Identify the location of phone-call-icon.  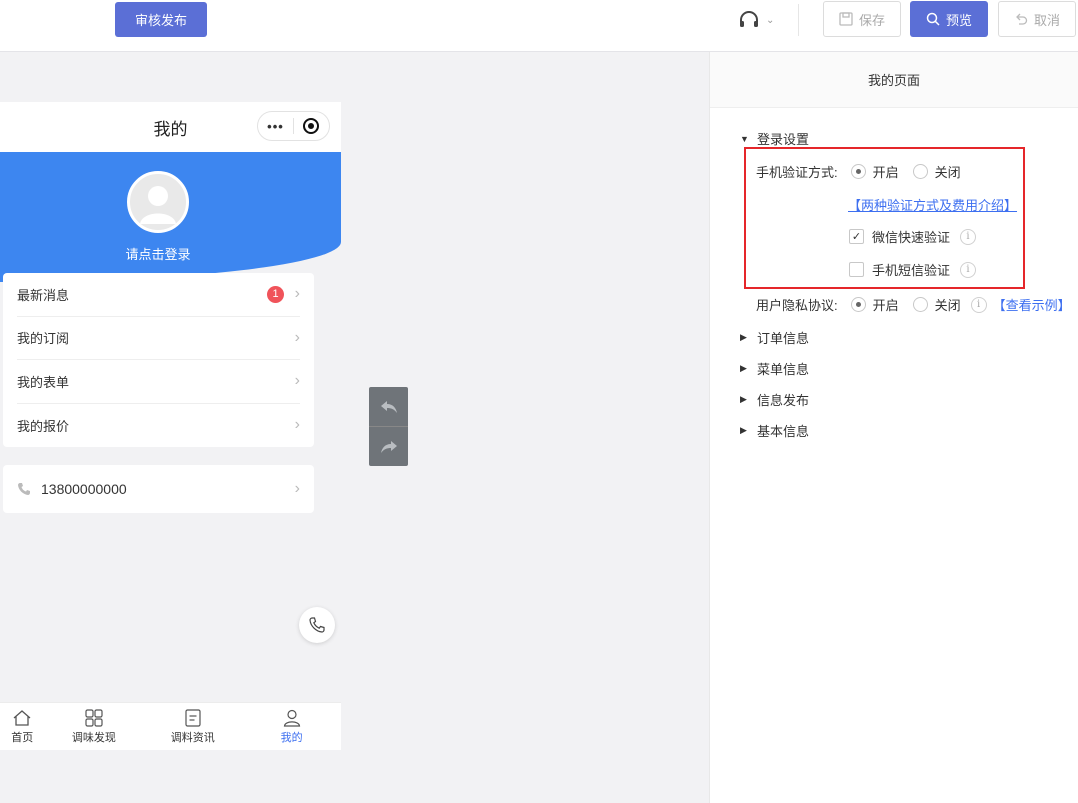
(317, 625).